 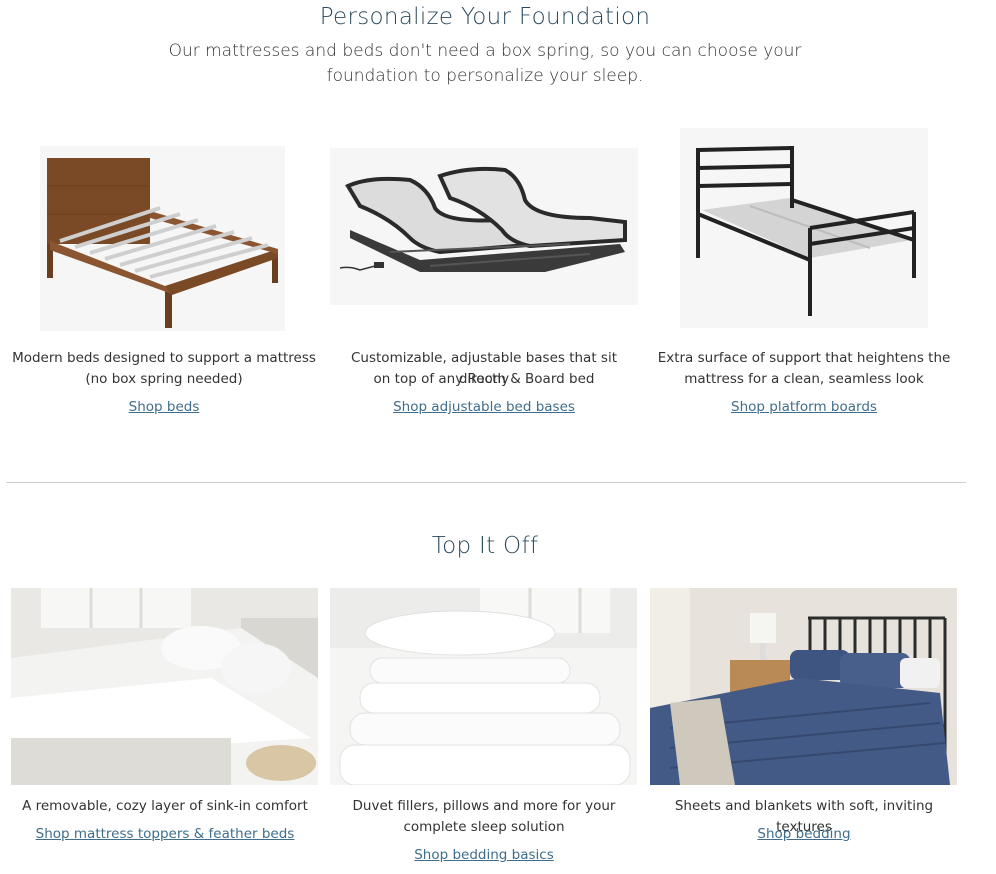 What do you see at coordinates (484, 407) in the screenshot?
I see `shop-adjustable-bases-link: Shop adjustable bed bases` at bounding box center [484, 407].